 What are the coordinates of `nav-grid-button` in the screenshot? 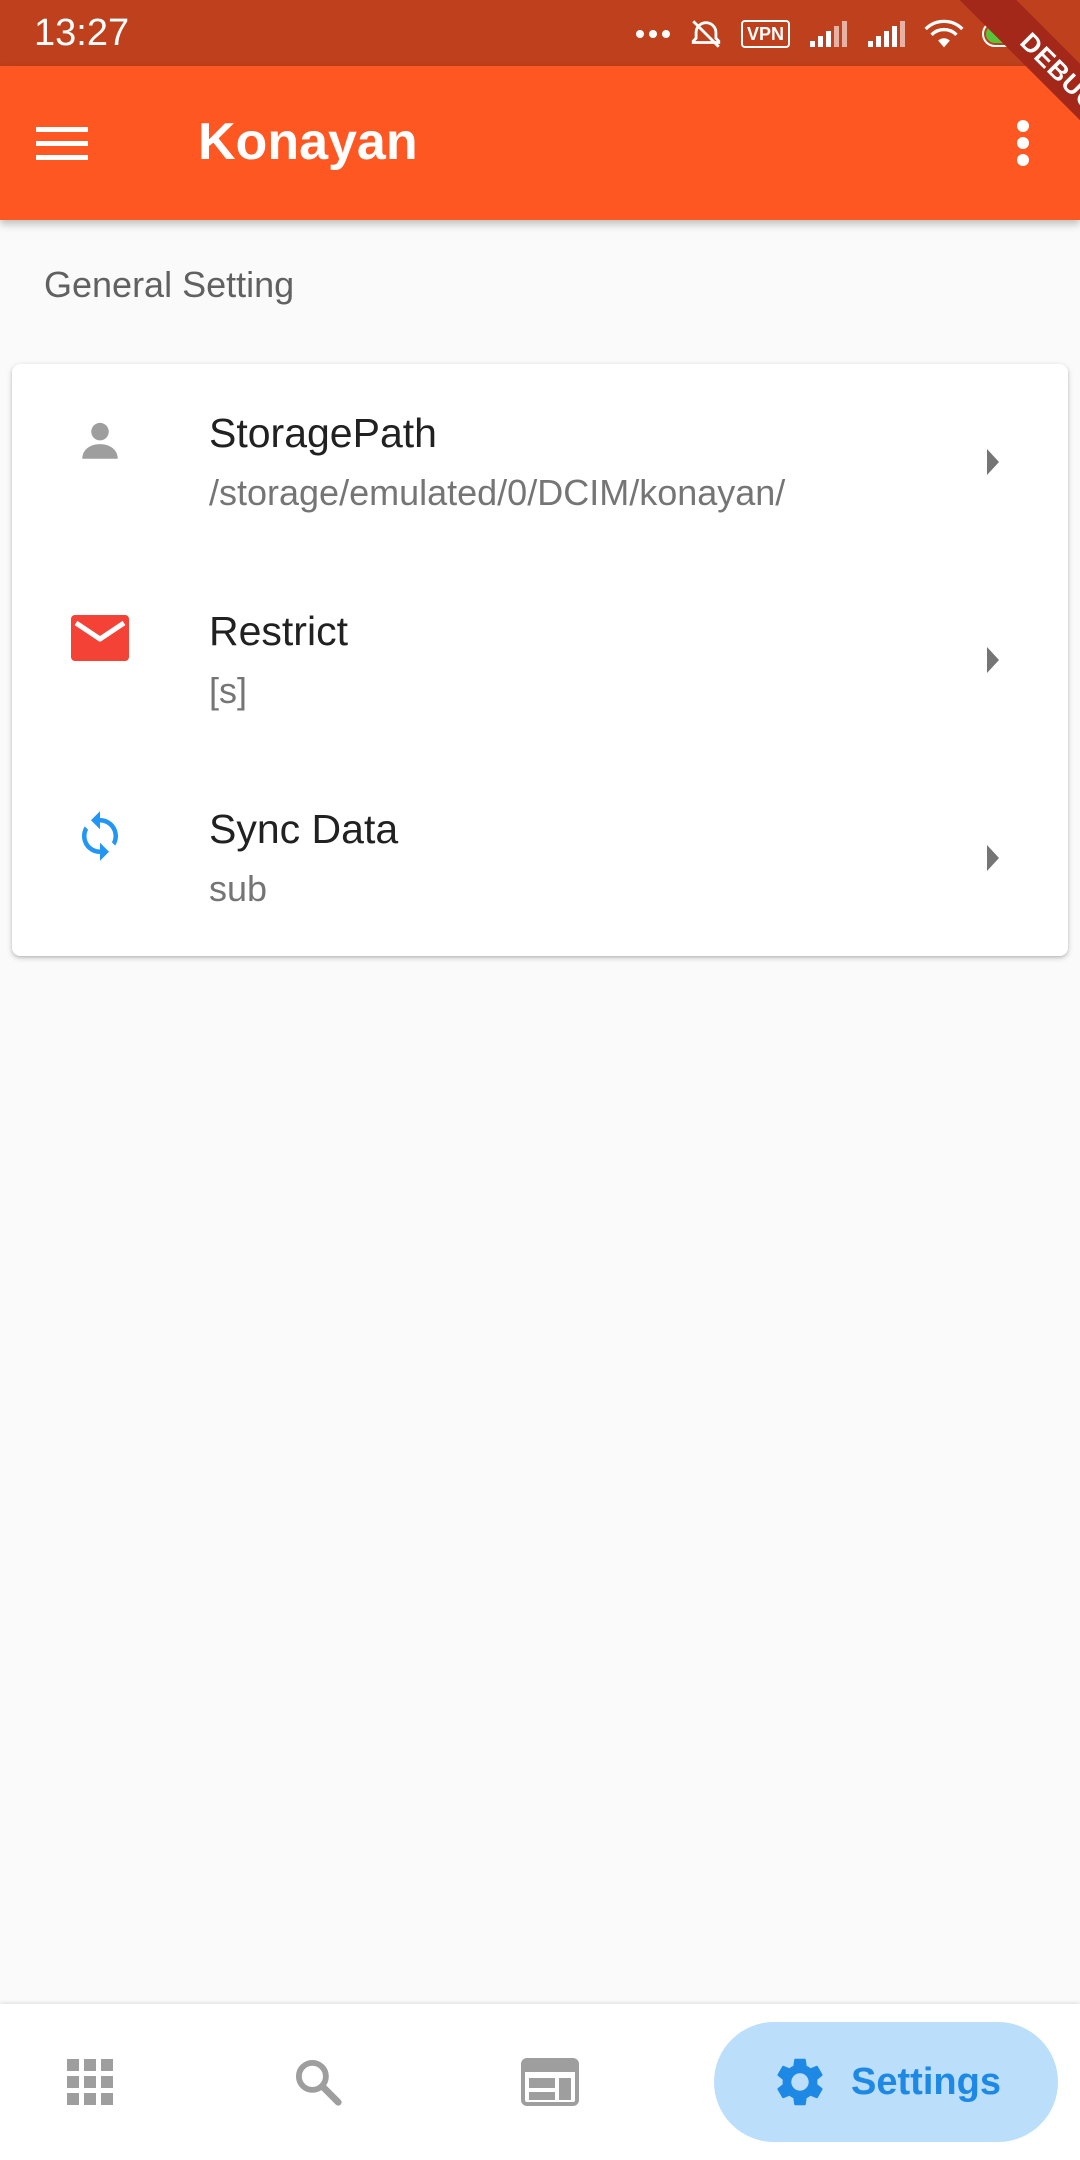 It's located at (90, 2082).